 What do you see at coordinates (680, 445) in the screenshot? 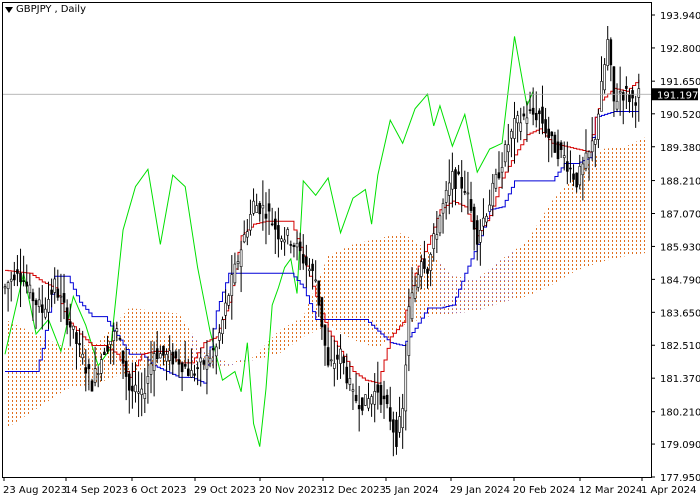
I see `price-label: 179.090` at bounding box center [680, 445].